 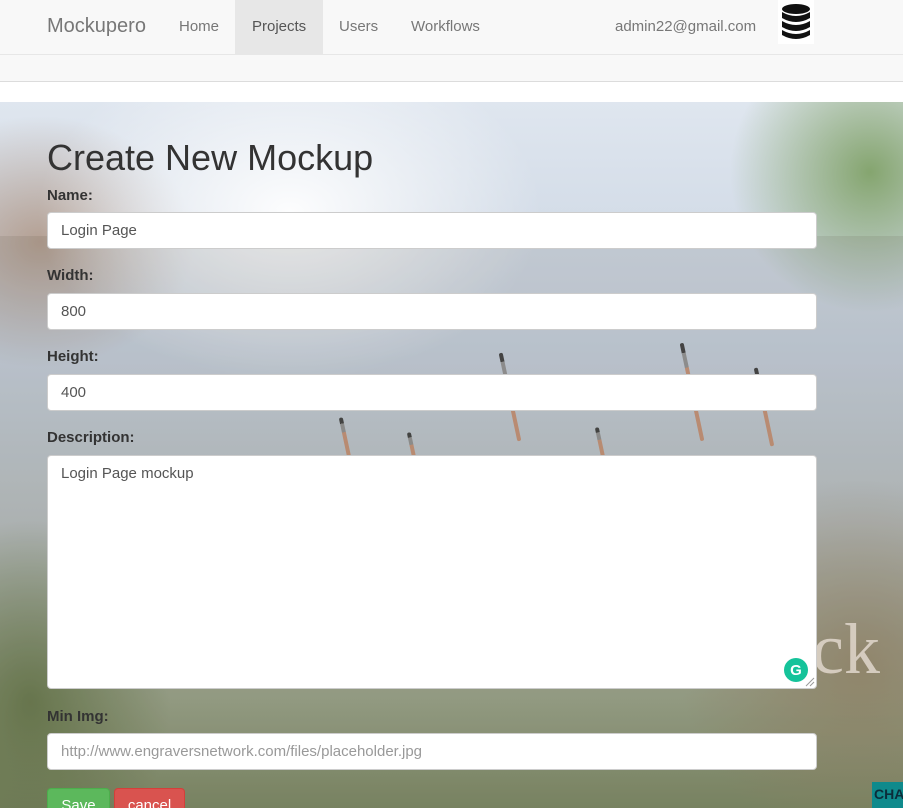 I want to click on resize-handle-icon, so click(x=810, y=682).